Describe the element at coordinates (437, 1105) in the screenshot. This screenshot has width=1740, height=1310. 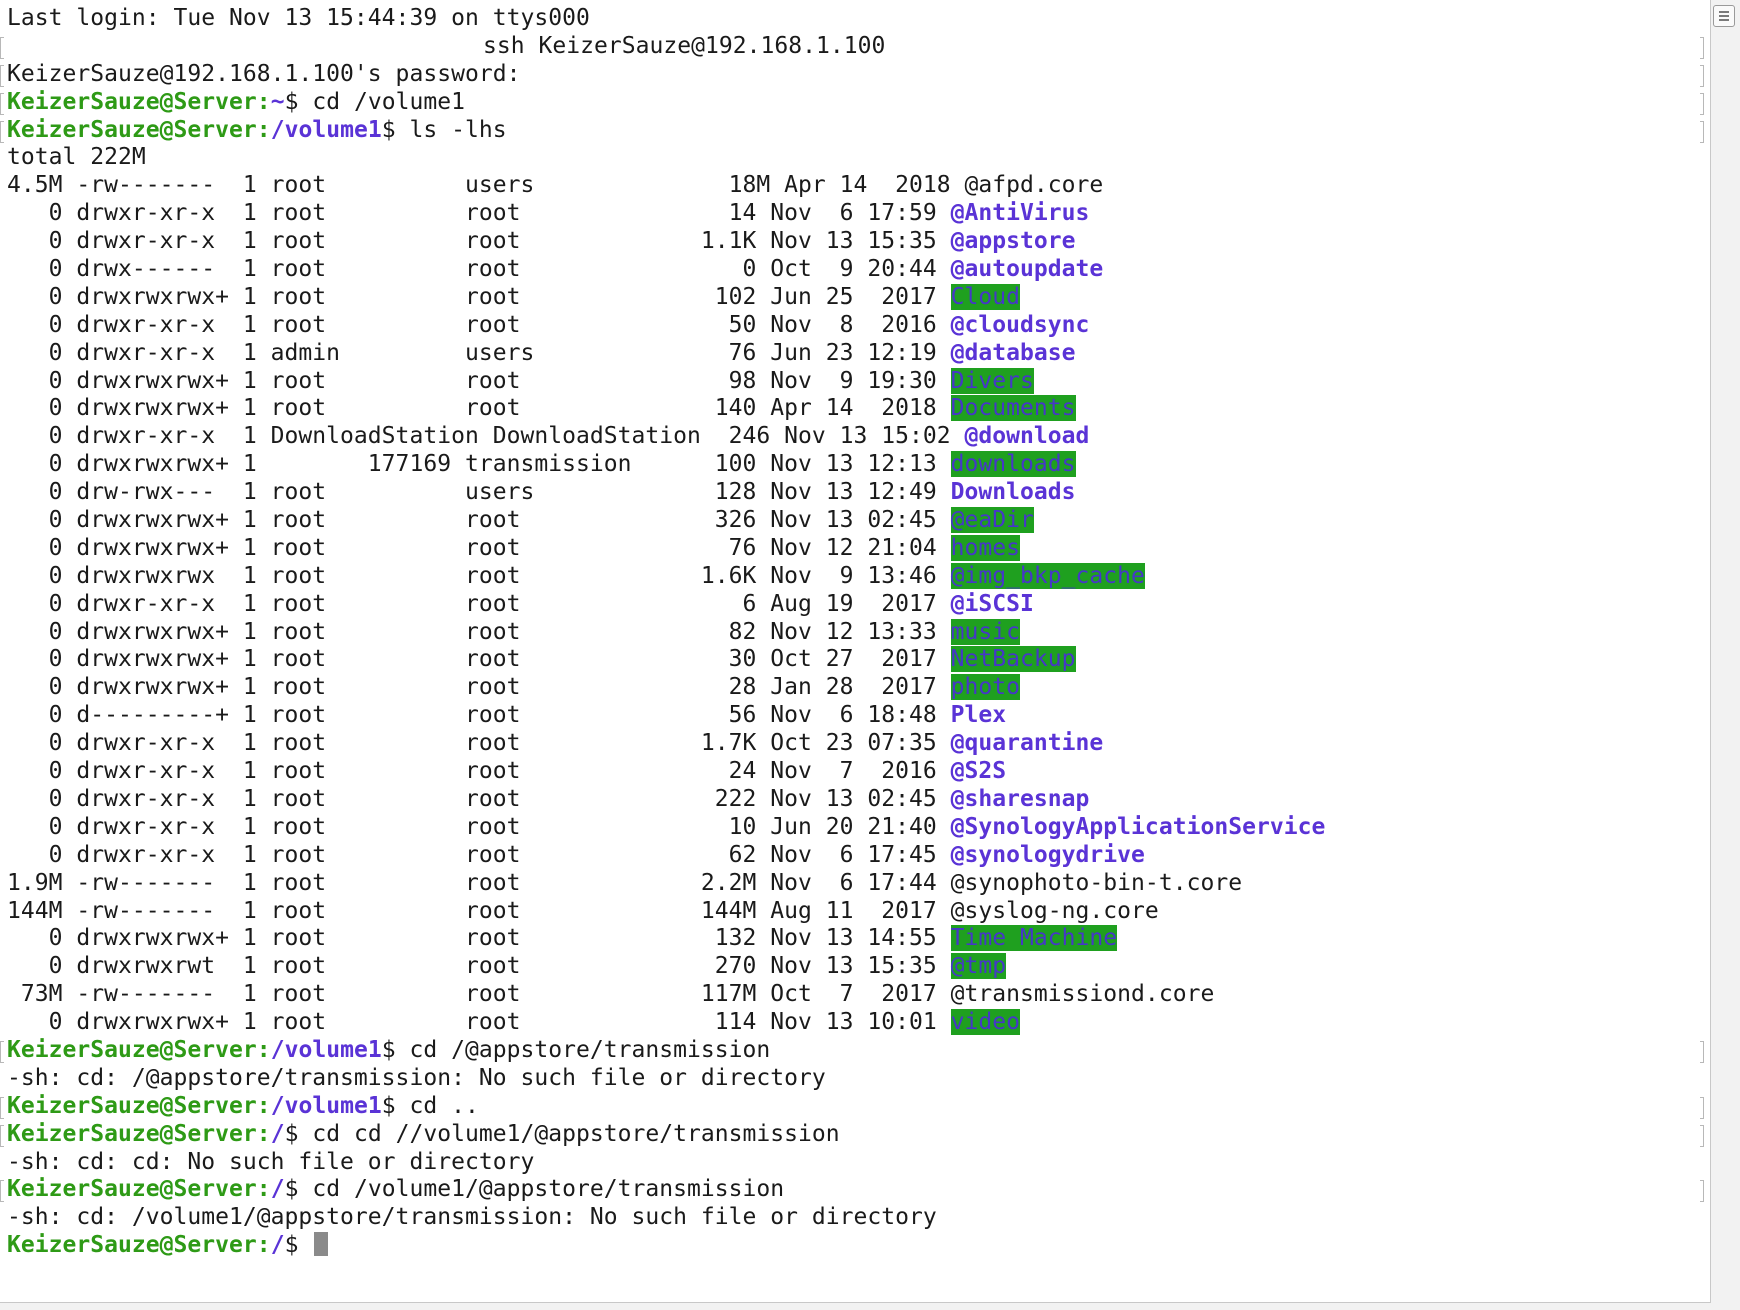
I see `command-text: cd ..` at that location.